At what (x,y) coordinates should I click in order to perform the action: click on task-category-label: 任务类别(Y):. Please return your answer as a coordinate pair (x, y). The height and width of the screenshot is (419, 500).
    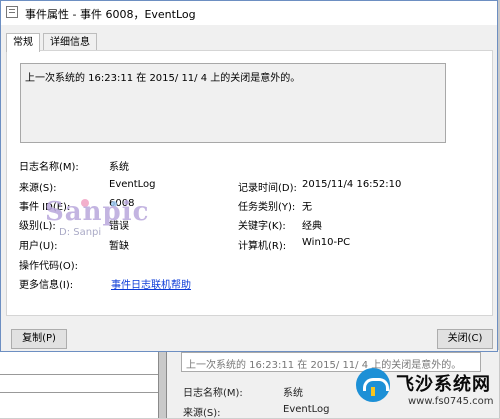
    Looking at the image, I should click on (267, 207).